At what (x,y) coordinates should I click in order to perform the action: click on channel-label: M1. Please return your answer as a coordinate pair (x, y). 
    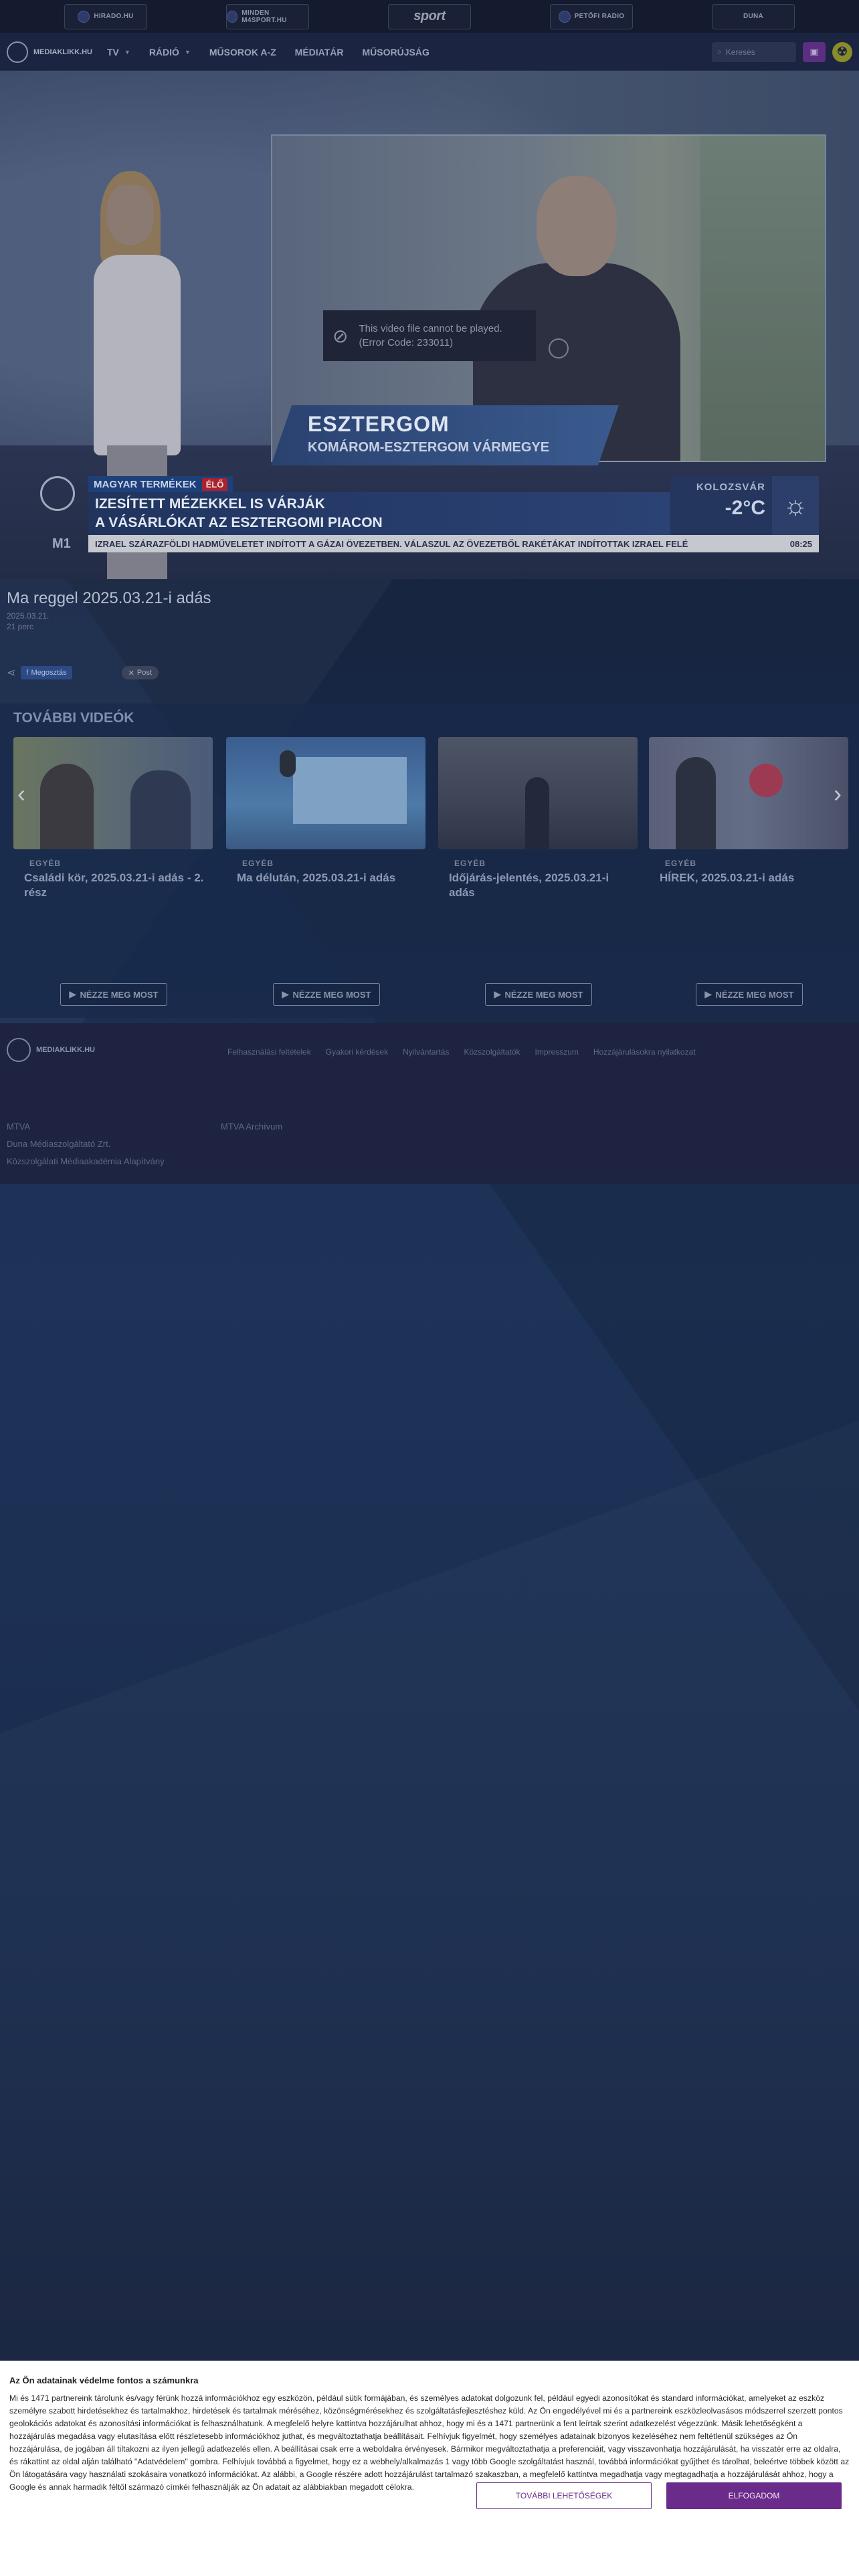
    Looking at the image, I should click on (61, 543).